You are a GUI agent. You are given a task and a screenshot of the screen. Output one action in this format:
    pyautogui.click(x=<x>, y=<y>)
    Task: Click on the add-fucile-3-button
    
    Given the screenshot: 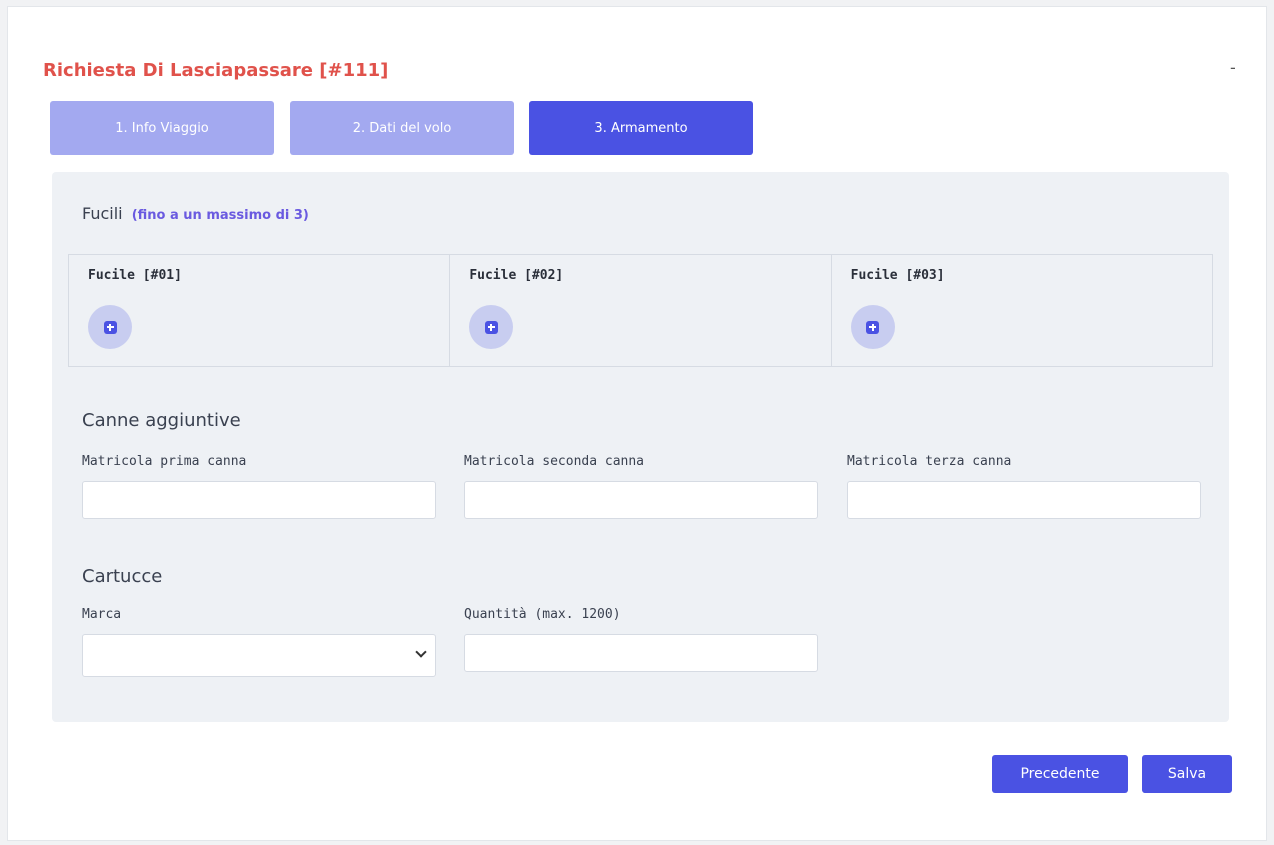 What is the action you would take?
    pyautogui.click(x=872, y=327)
    